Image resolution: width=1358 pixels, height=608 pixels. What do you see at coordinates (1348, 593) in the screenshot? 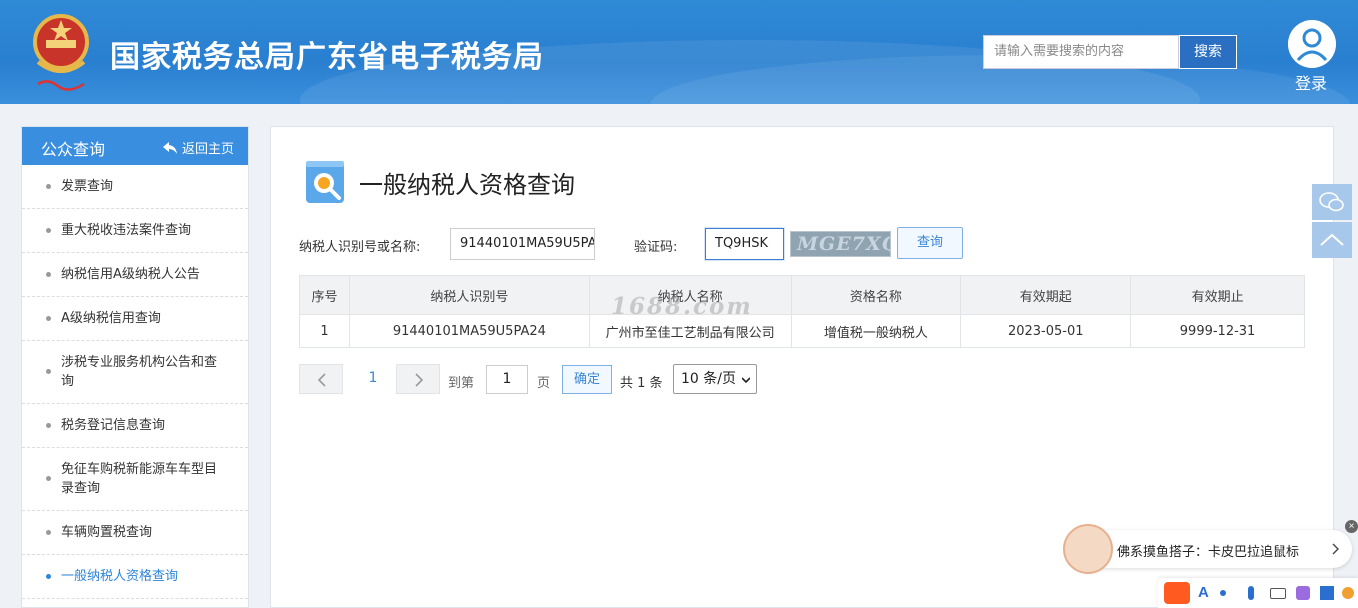
I see `more-icon` at bounding box center [1348, 593].